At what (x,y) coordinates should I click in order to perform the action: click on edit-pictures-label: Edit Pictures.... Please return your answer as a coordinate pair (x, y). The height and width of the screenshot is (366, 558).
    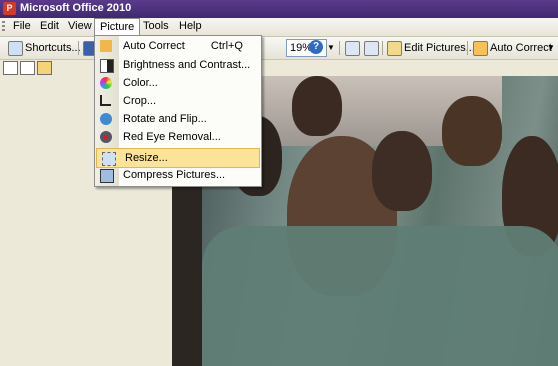
    Looking at the image, I should click on (439, 48).